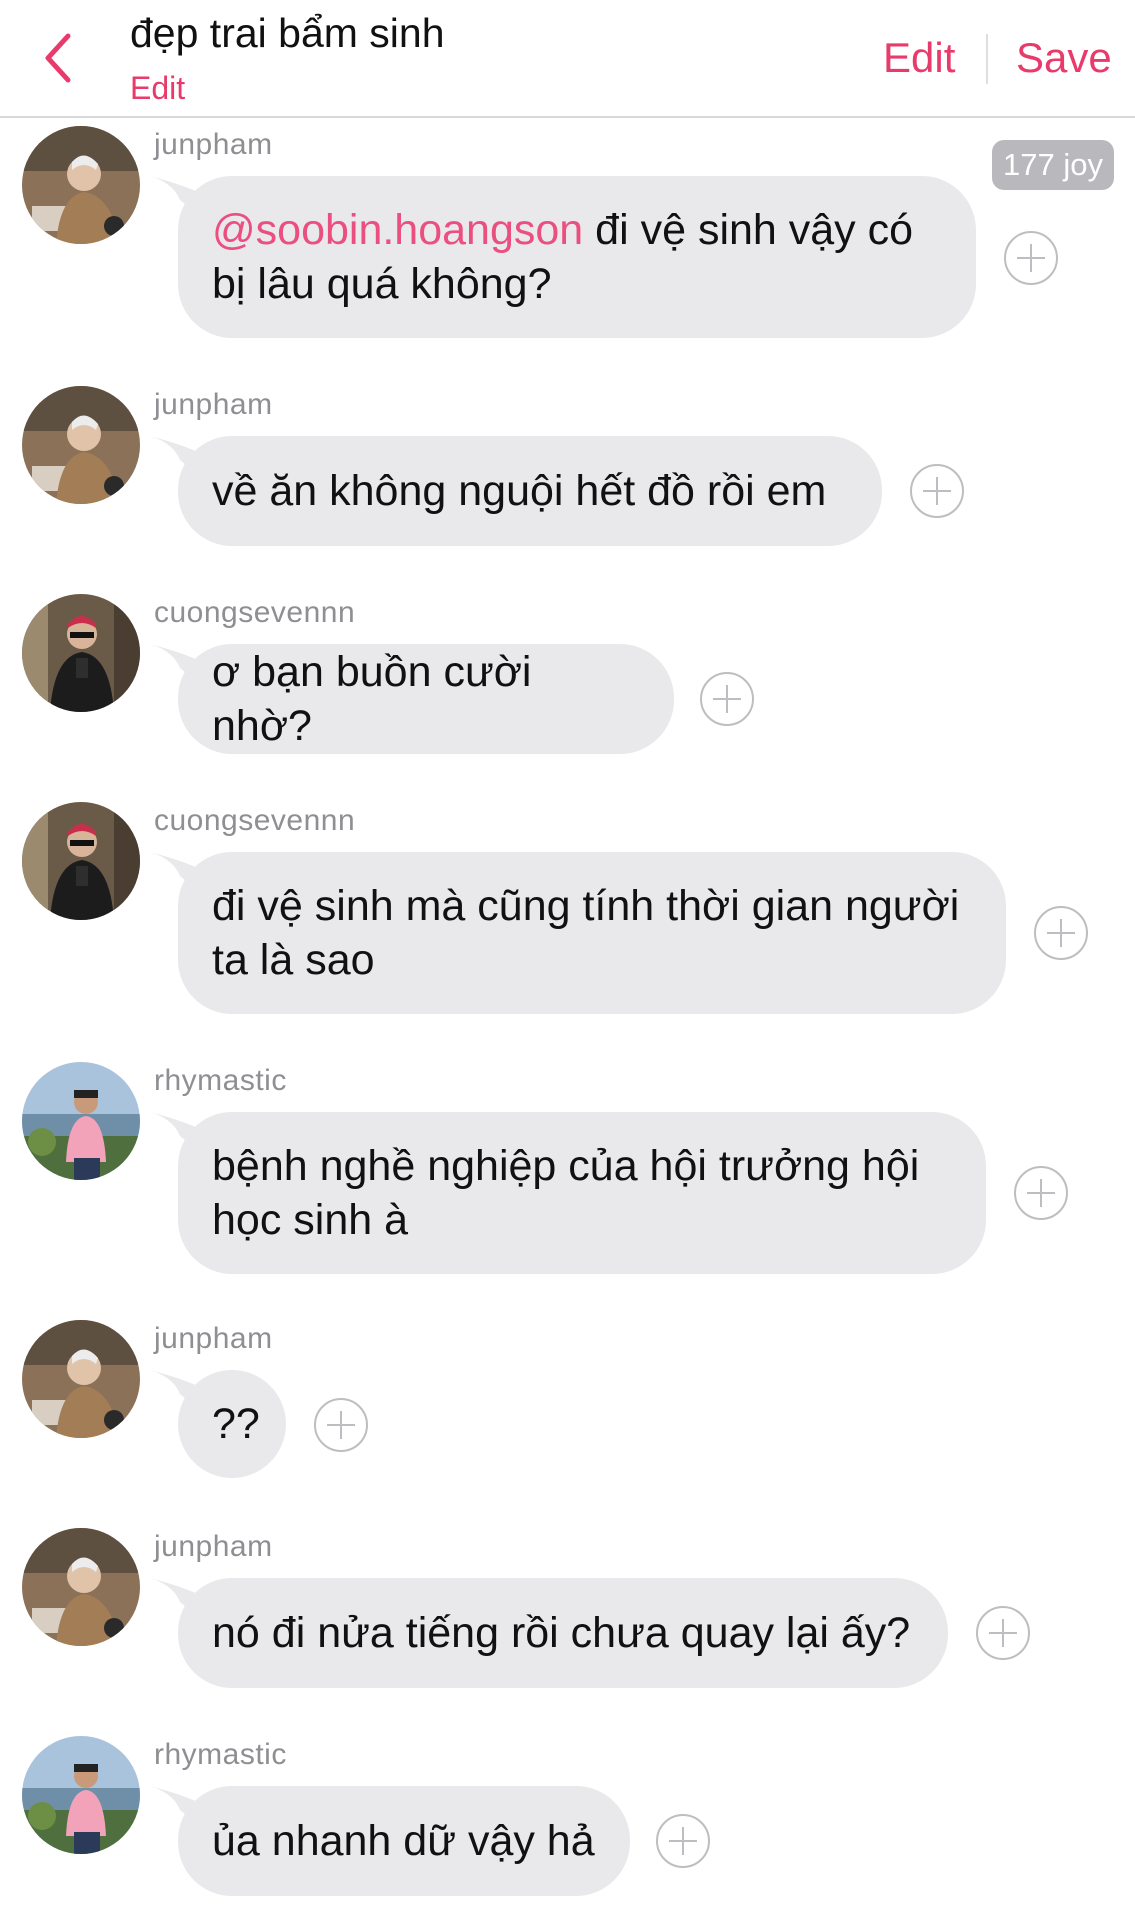 This screenshot has height=1920, width=1135. Describe the element at coordinates (157, 88) in the screenshot. I see `chat-subtitle-edit: Edit` at that location.